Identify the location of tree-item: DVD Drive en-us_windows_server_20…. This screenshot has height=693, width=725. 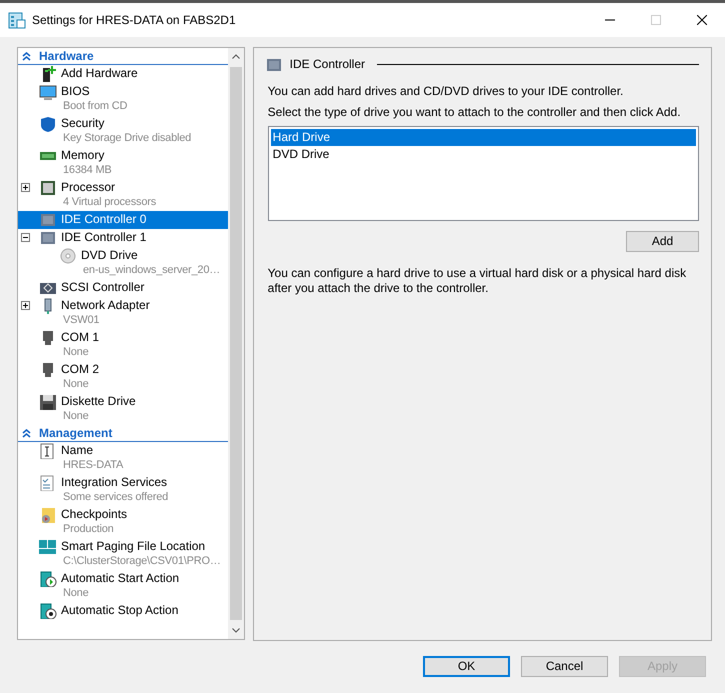
(123, 263).